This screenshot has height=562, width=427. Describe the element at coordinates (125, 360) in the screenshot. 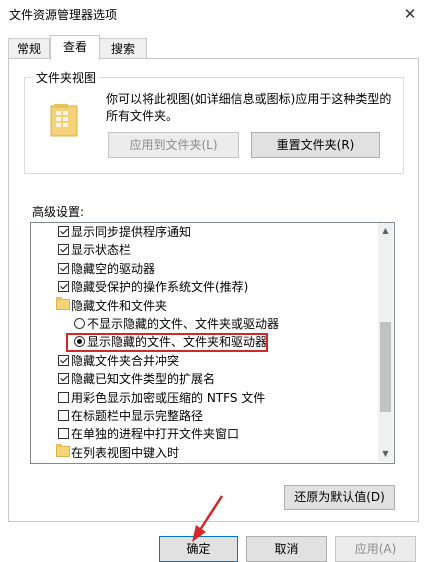

I see `option-label: 隐藏文件夹合并冲突` at that location.